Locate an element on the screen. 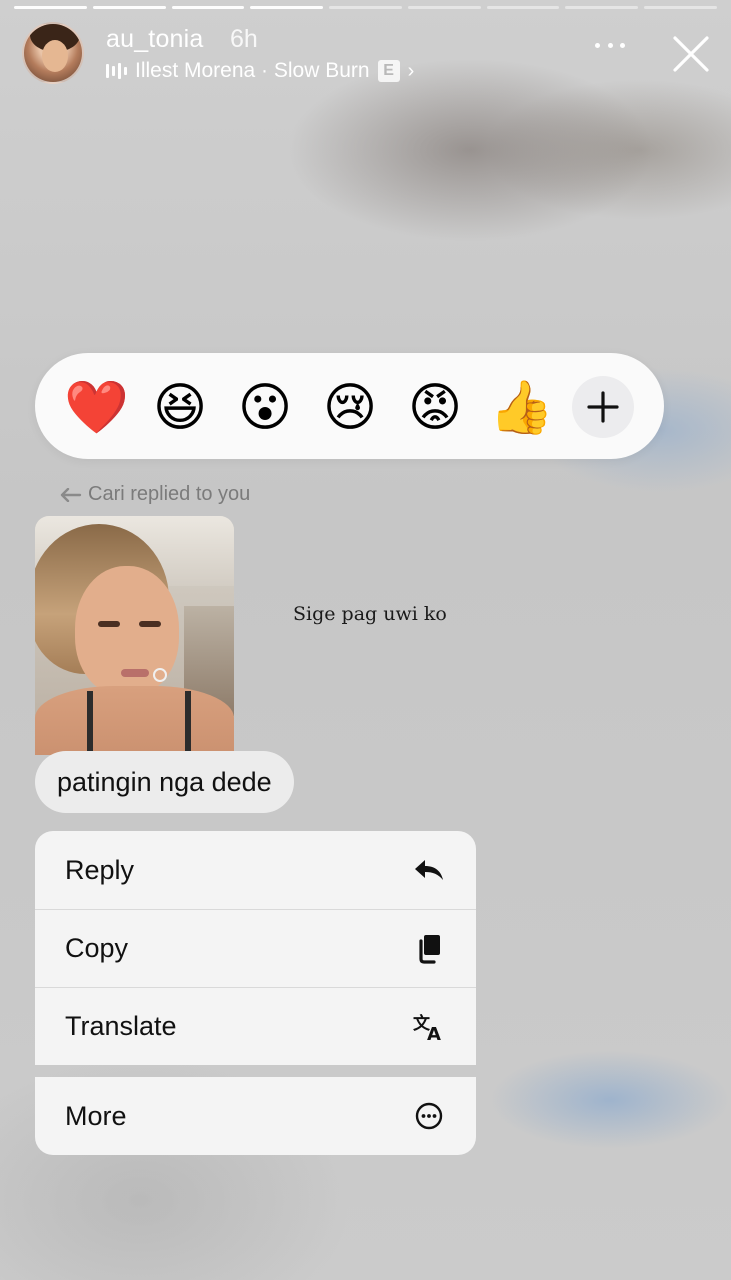 The image size is (731, 1280). context-menu-main-group: Reply Copy Translate 文 A is located at coordinates (255, 948).